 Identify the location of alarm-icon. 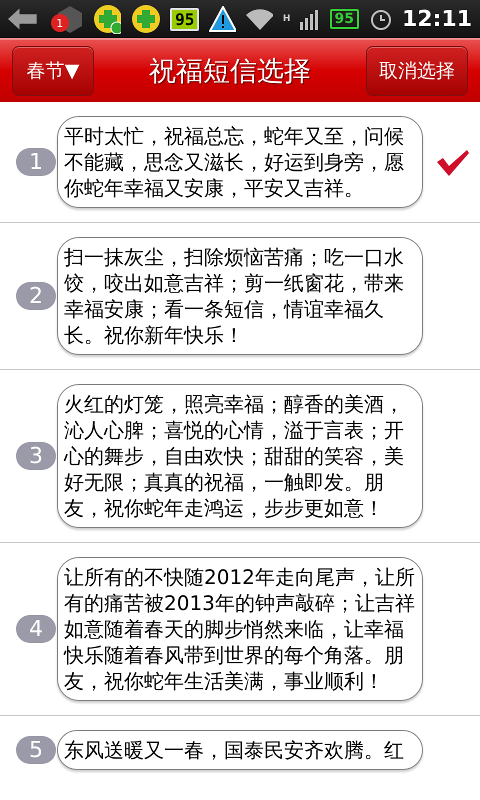
(380, 19).